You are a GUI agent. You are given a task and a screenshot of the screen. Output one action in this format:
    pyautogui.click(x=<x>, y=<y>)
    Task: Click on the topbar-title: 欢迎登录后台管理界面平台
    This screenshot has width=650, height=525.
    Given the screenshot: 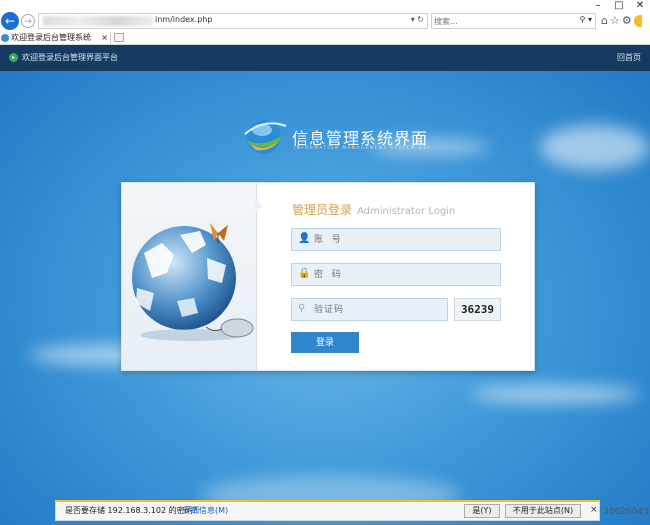 What is the action you would take?
    pyautogui.click(x=70, y=57)
    